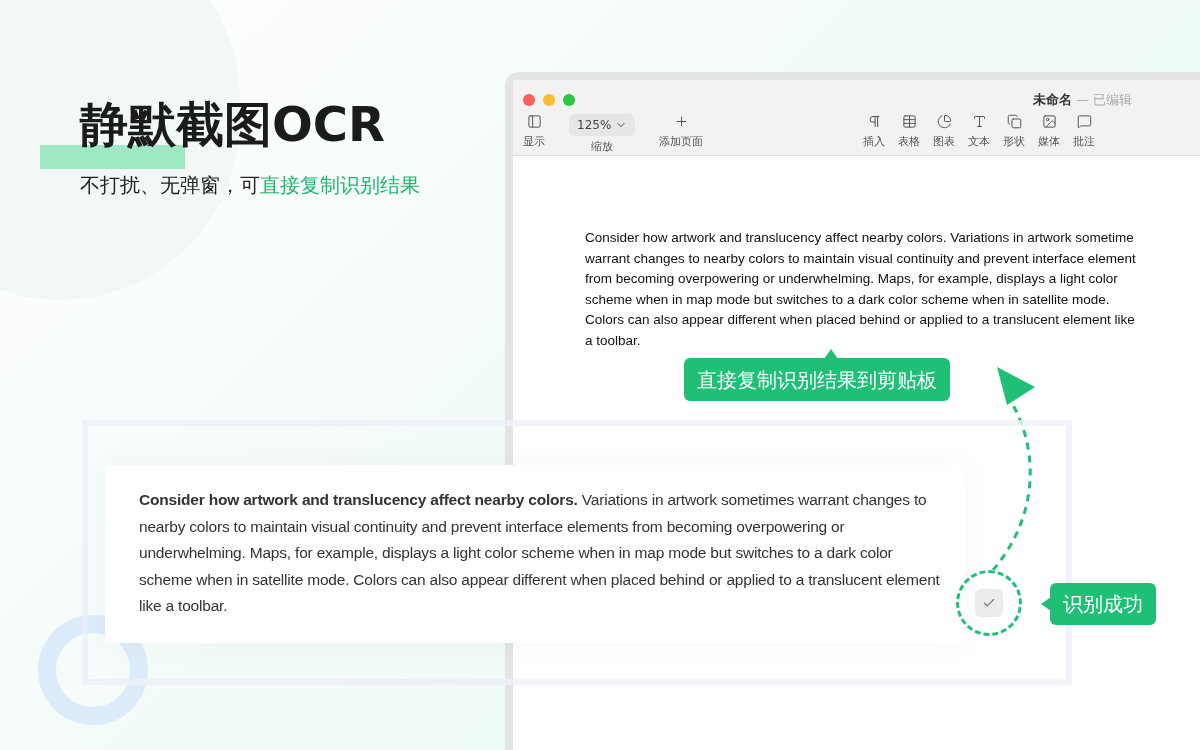 The image size is (1200, 750). Describe the element at coordinates (861, 258) in the screenshot. I see `document-text-line: warrant changes to nearby colors to maintain visual continuity and prevent interface element` at that location.